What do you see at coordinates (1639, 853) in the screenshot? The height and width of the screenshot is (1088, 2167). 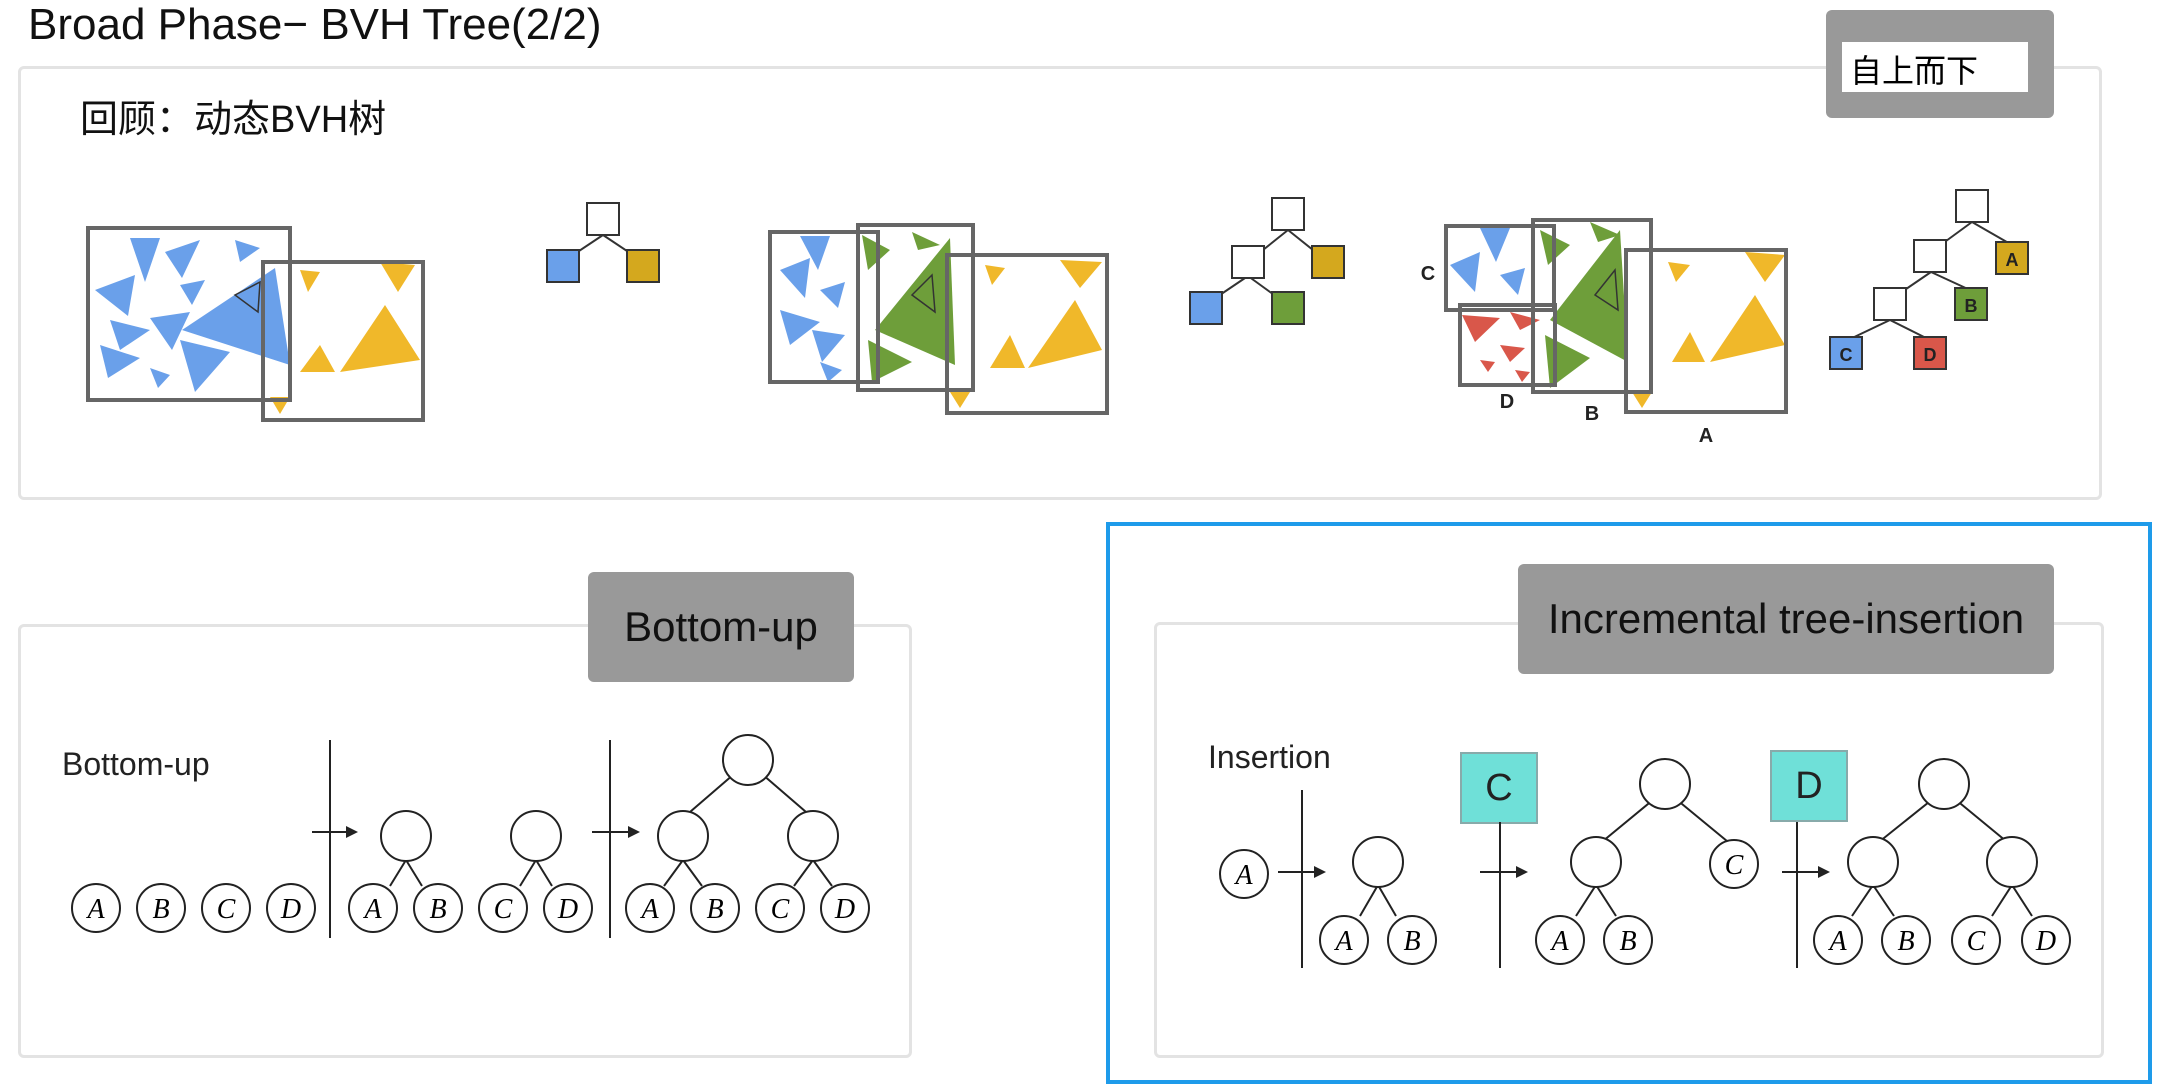 I see `insertion-diagram: Insertion A A B C A B A B C D` at bounding box center [1639, 853].